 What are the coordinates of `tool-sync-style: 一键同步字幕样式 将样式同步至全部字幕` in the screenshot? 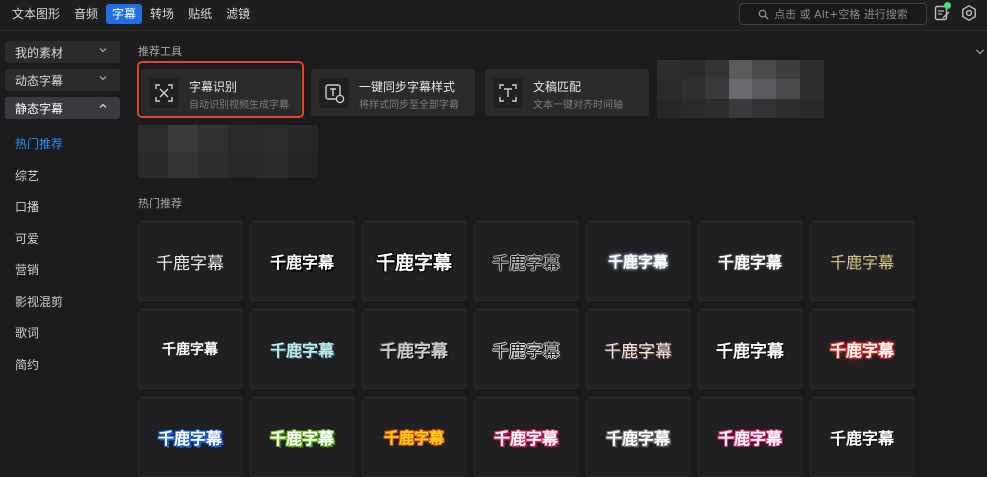 It's located at (393, 92).